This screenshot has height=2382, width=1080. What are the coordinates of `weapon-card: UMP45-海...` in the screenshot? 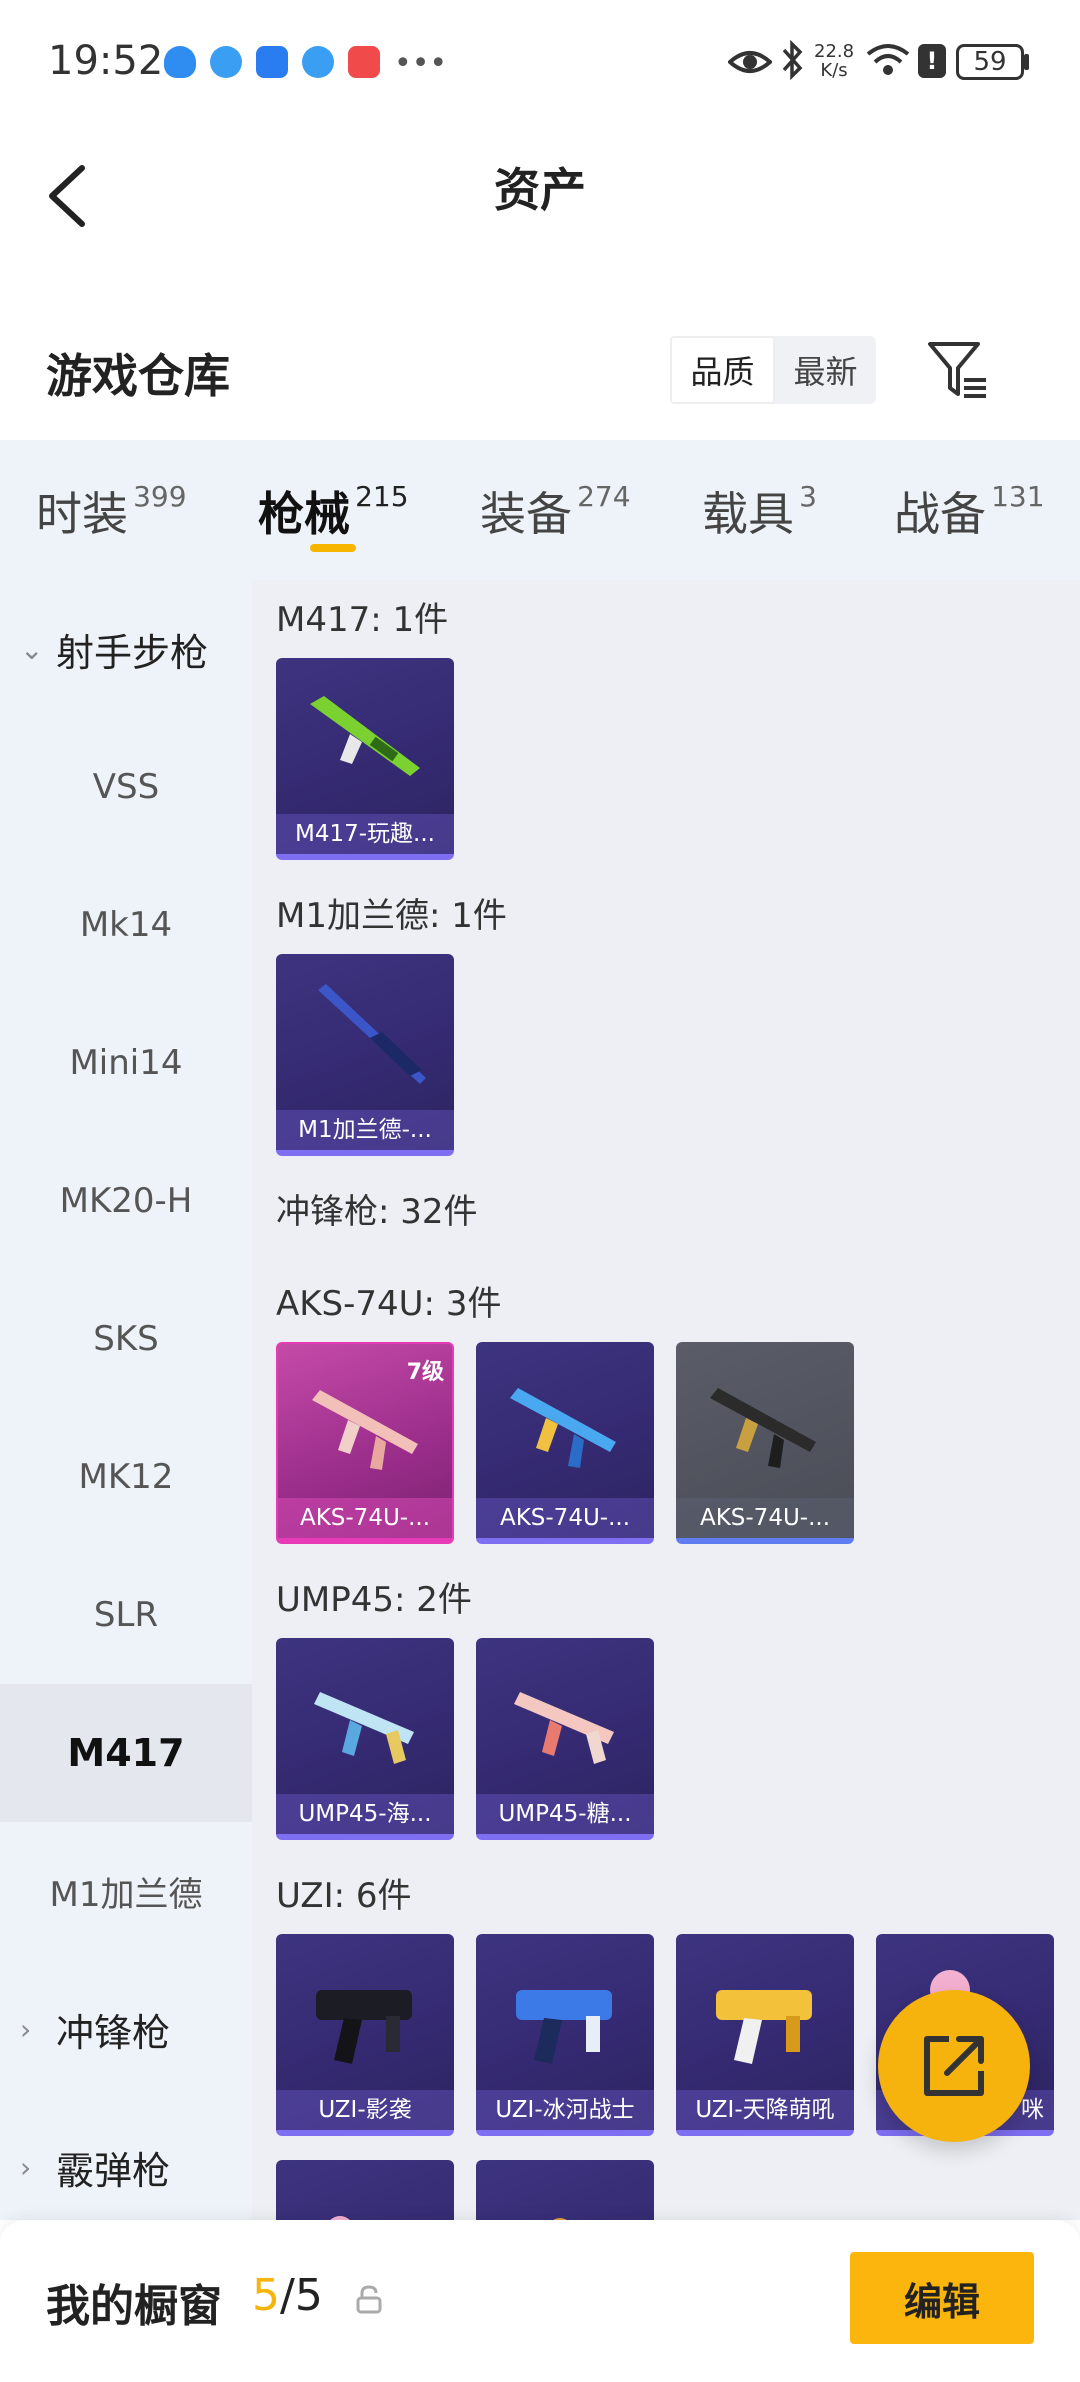 It's located at (365, 1739).